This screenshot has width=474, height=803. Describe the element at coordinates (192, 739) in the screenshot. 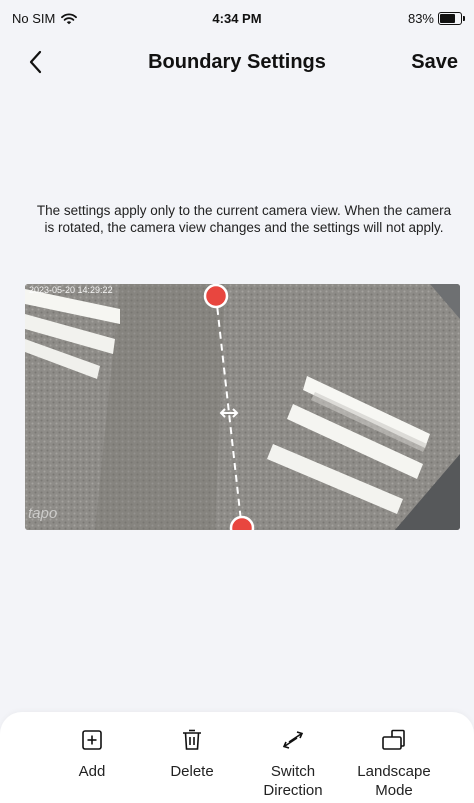

I see `trash-icon` at that location.